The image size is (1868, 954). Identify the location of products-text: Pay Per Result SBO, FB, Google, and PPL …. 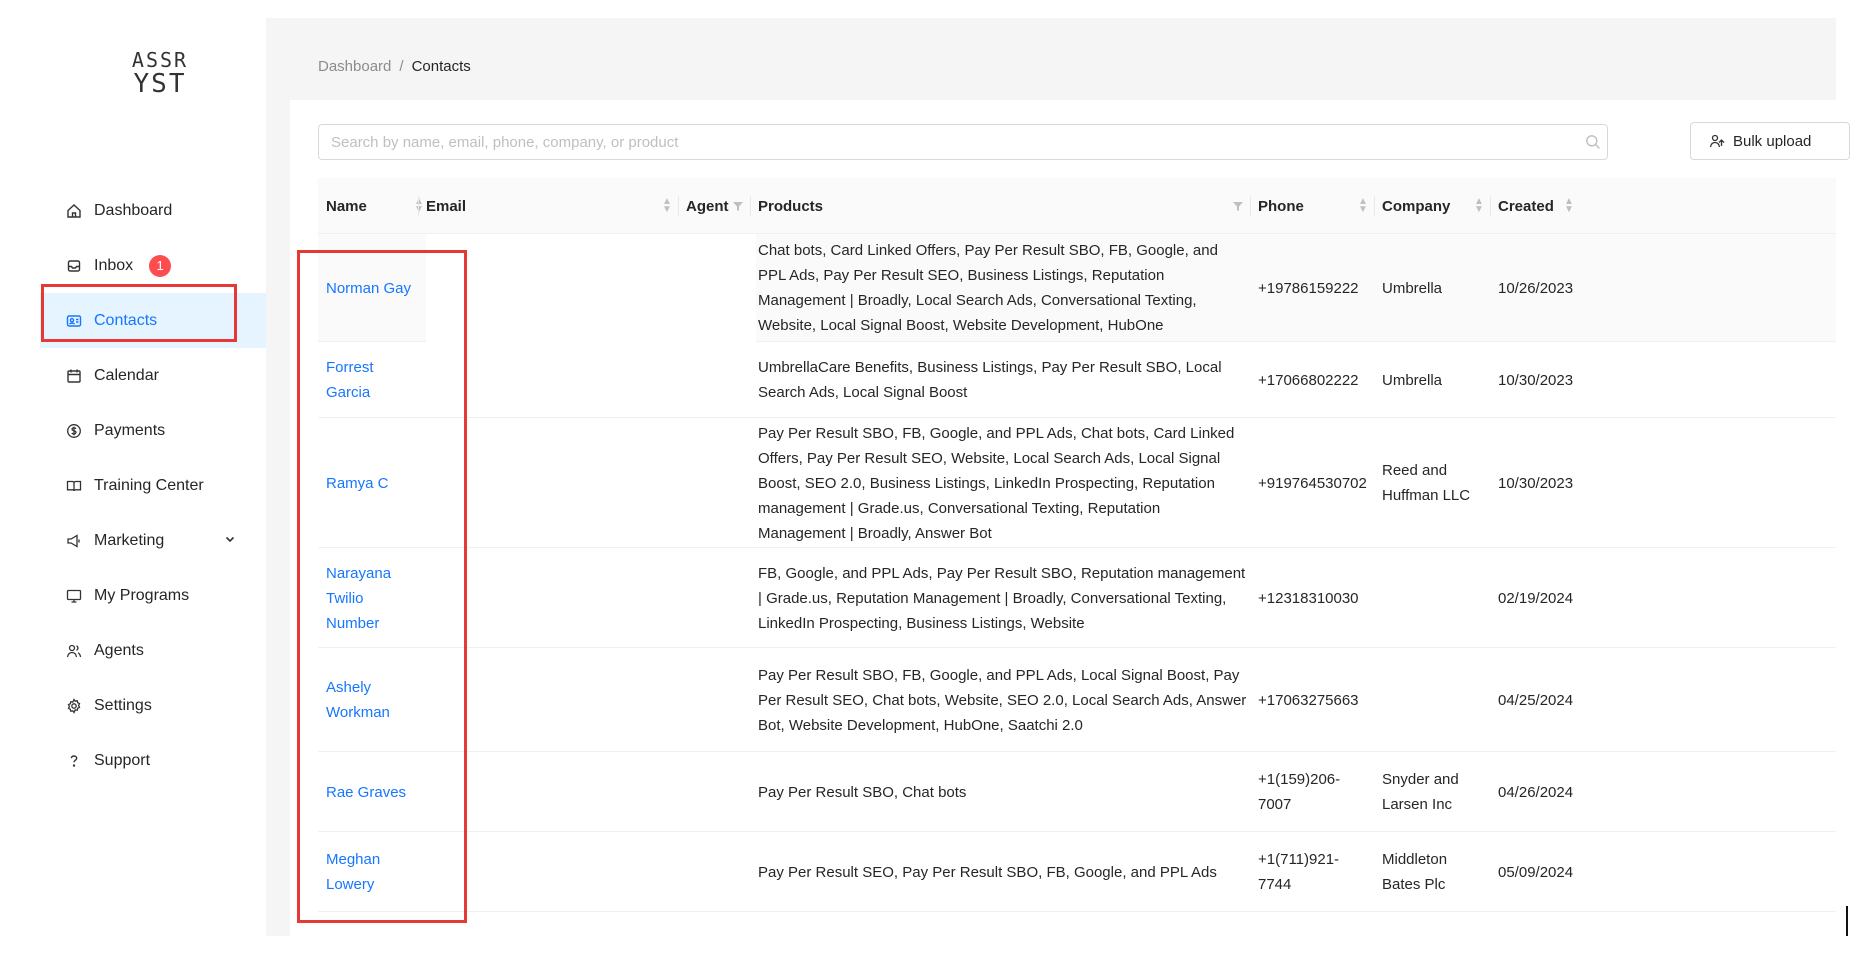
(996, 483).